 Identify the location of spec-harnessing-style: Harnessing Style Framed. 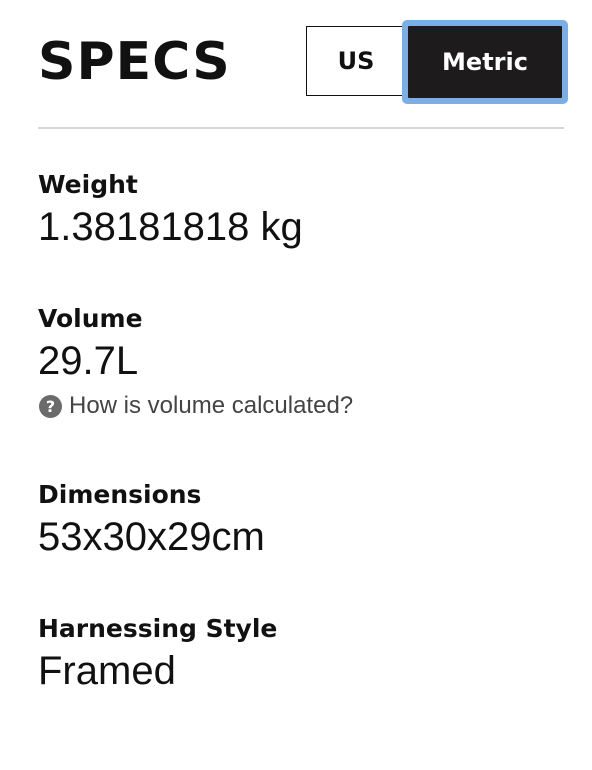
(157, 654).